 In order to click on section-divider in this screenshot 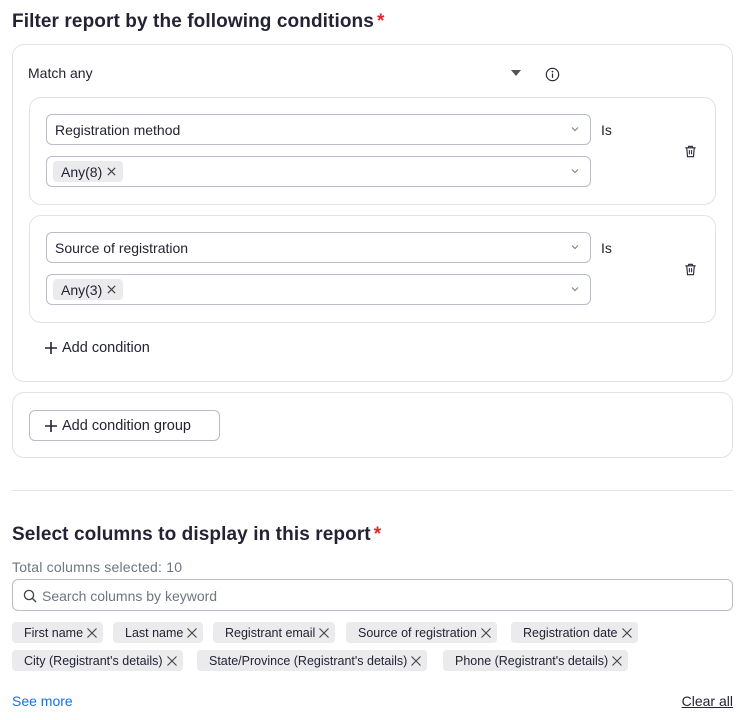, I will do `click(372, 490)`.